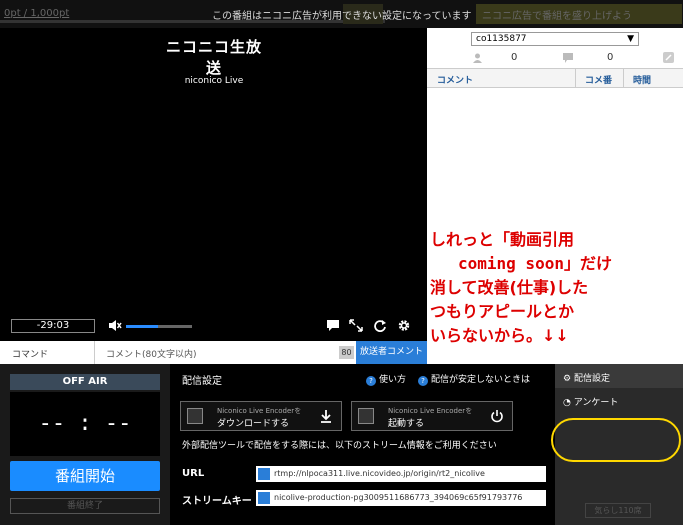  Describe the element at coordinates (509, 287) in the screenshot. I see `overlay-line-3: 消して改善(仕事)した` at that location.